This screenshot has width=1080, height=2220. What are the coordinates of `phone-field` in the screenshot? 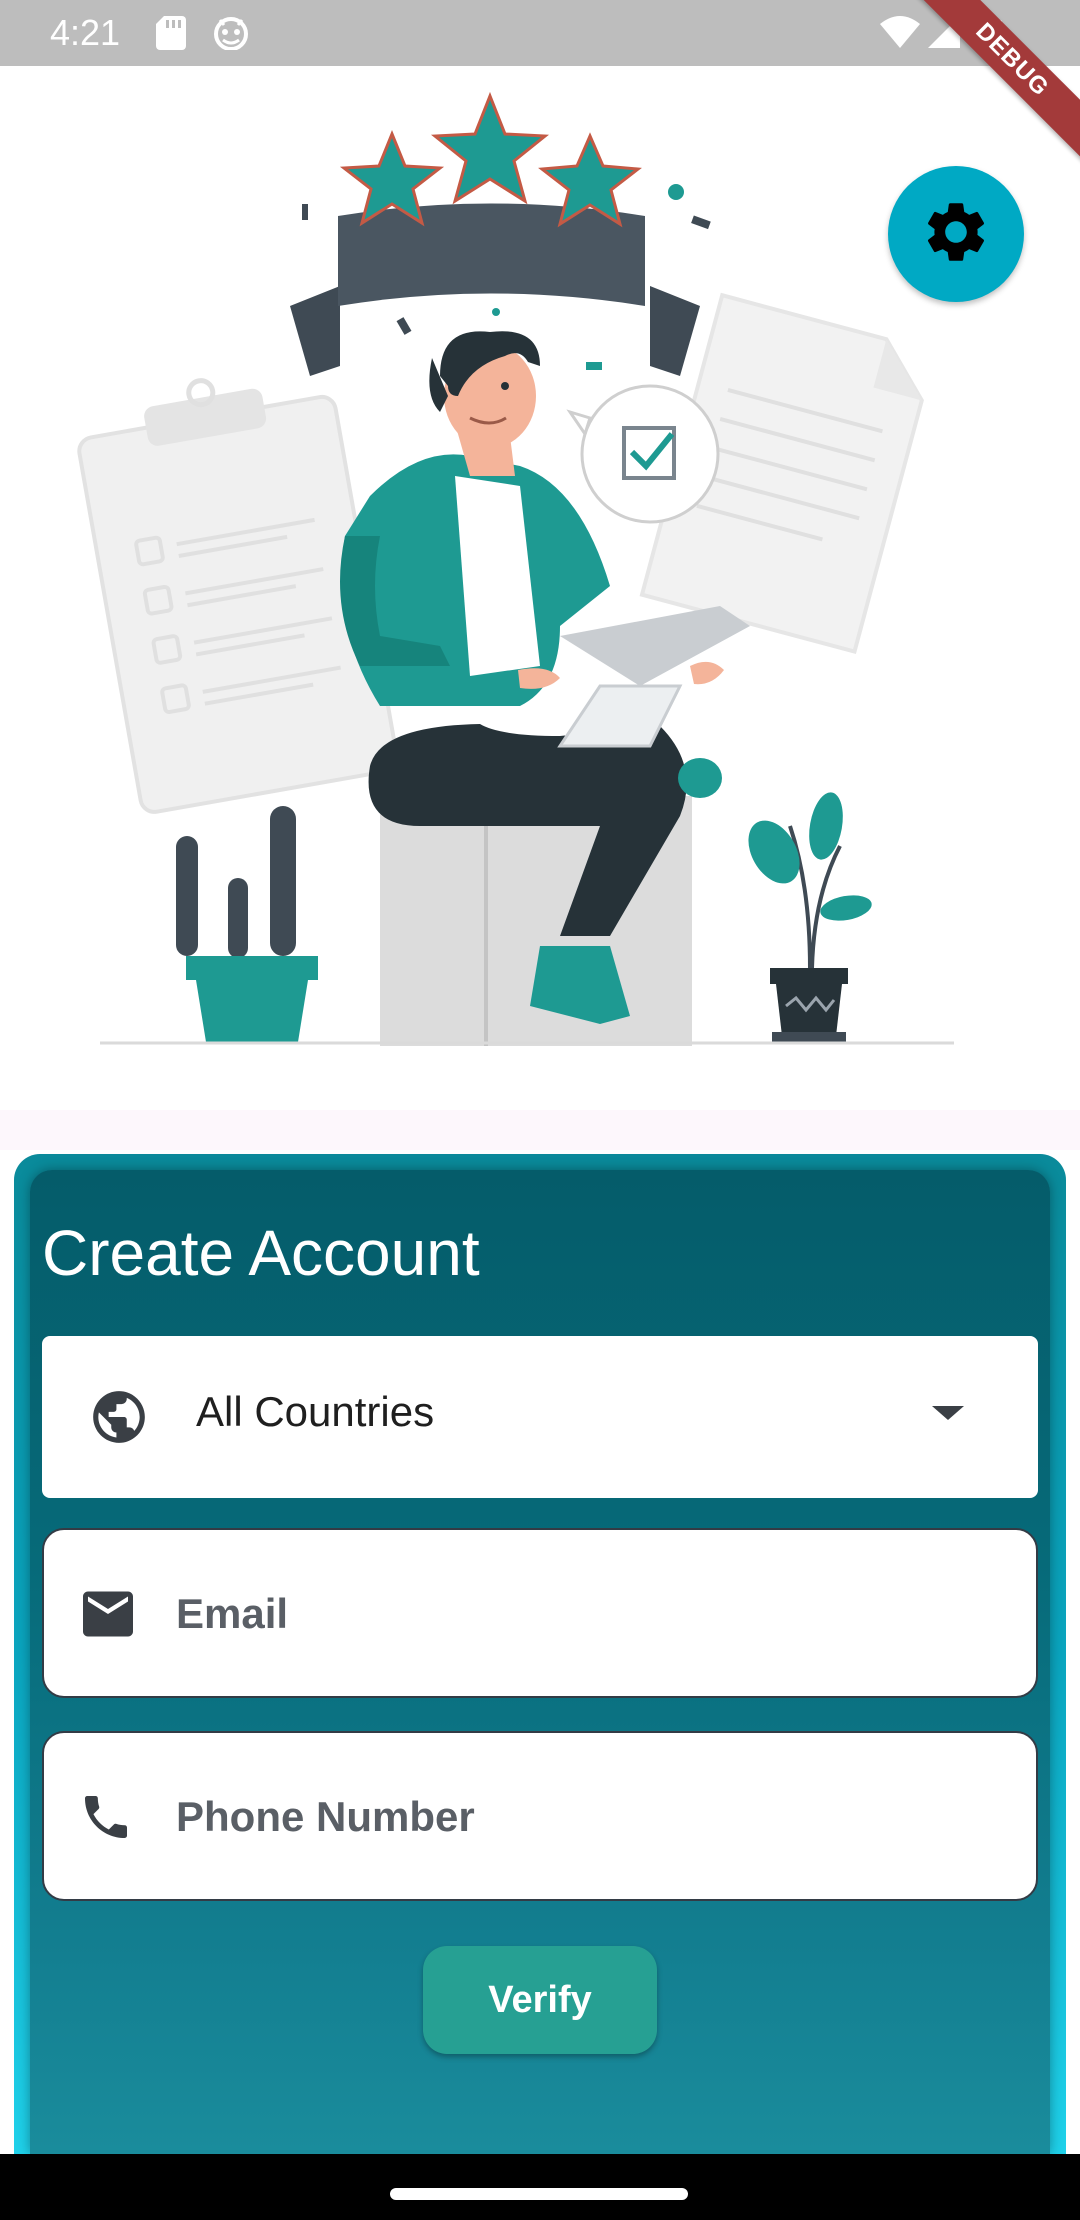 It's located at (540, 1816).